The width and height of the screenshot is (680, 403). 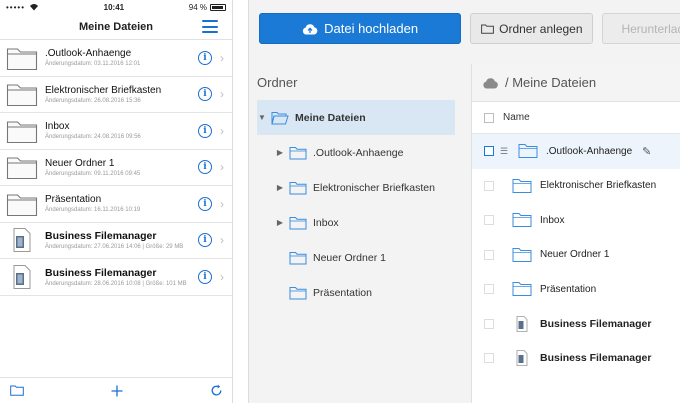 What do you see at coordinates (277, 82) in the screenshot?
I see `folder-tree-heading: Ordner` at bounding box center [277, 82].